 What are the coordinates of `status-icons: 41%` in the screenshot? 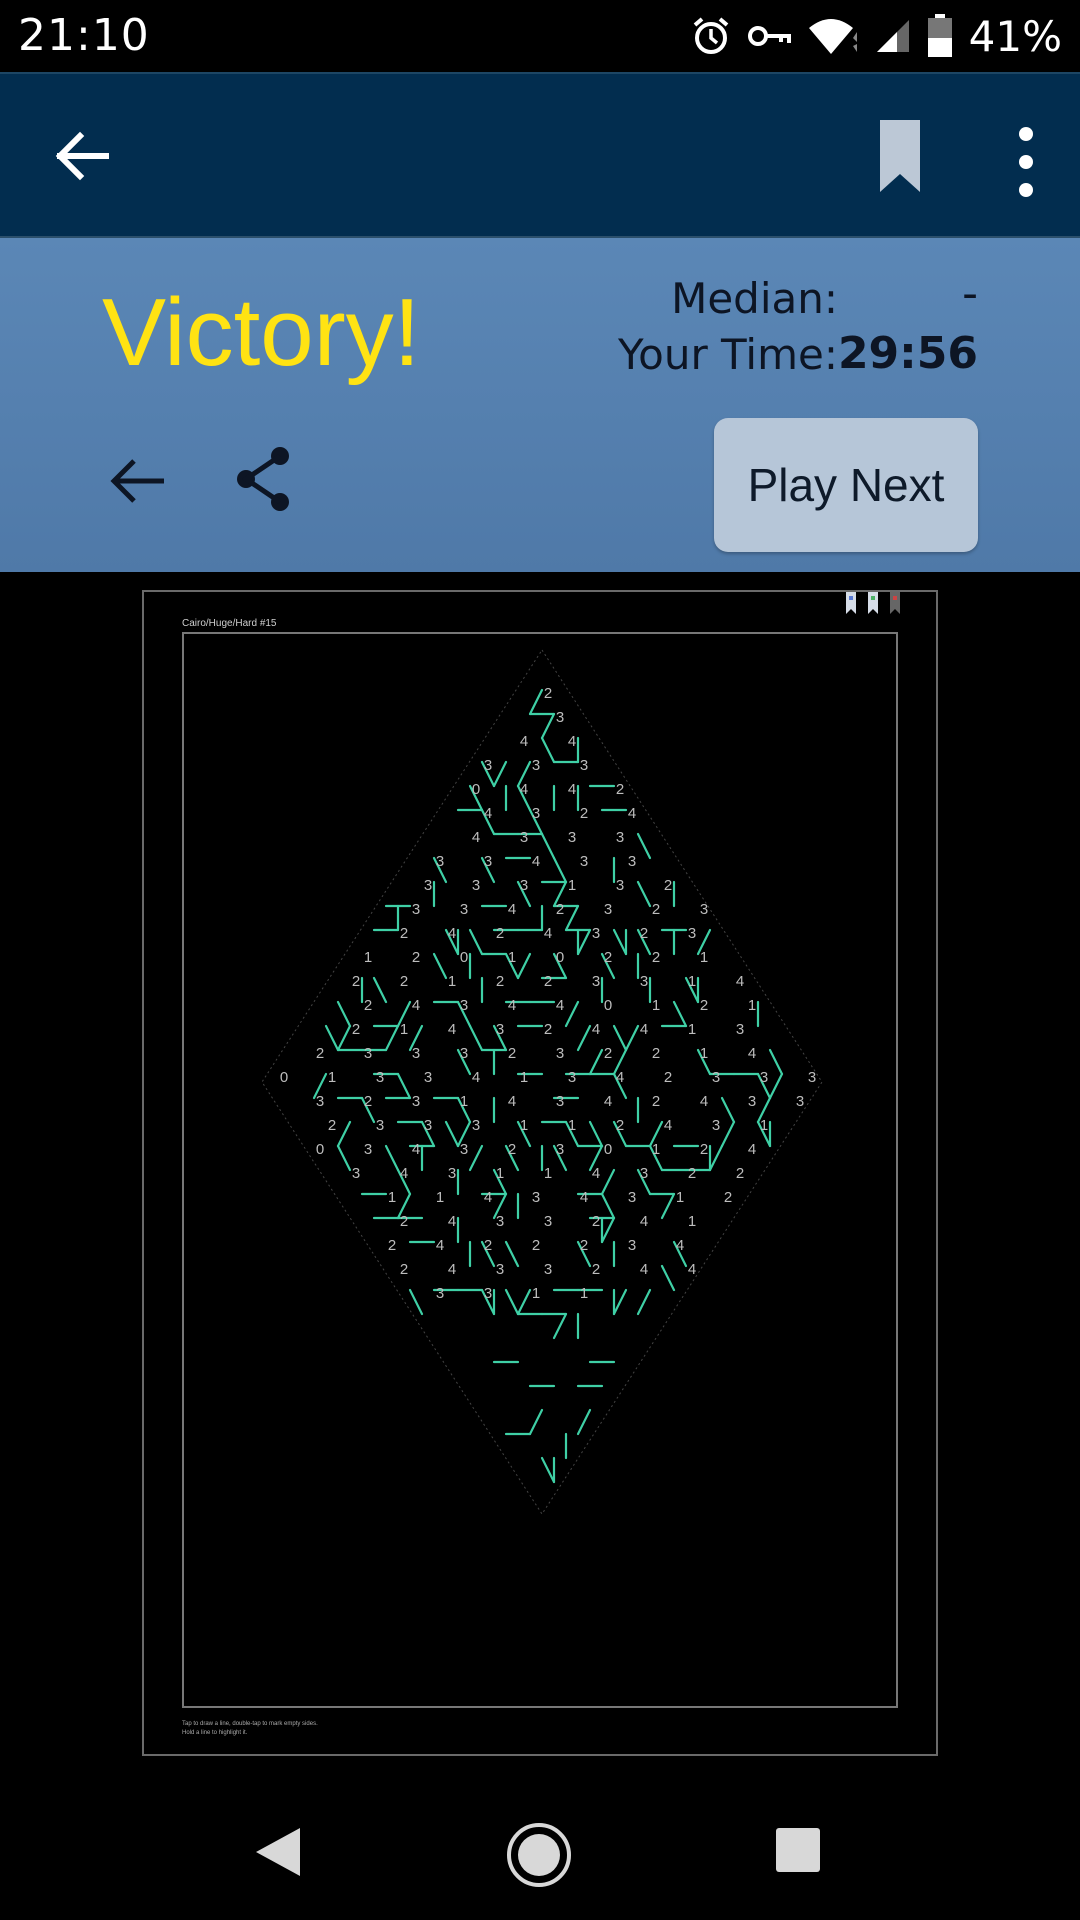 It's located at (876, 36).